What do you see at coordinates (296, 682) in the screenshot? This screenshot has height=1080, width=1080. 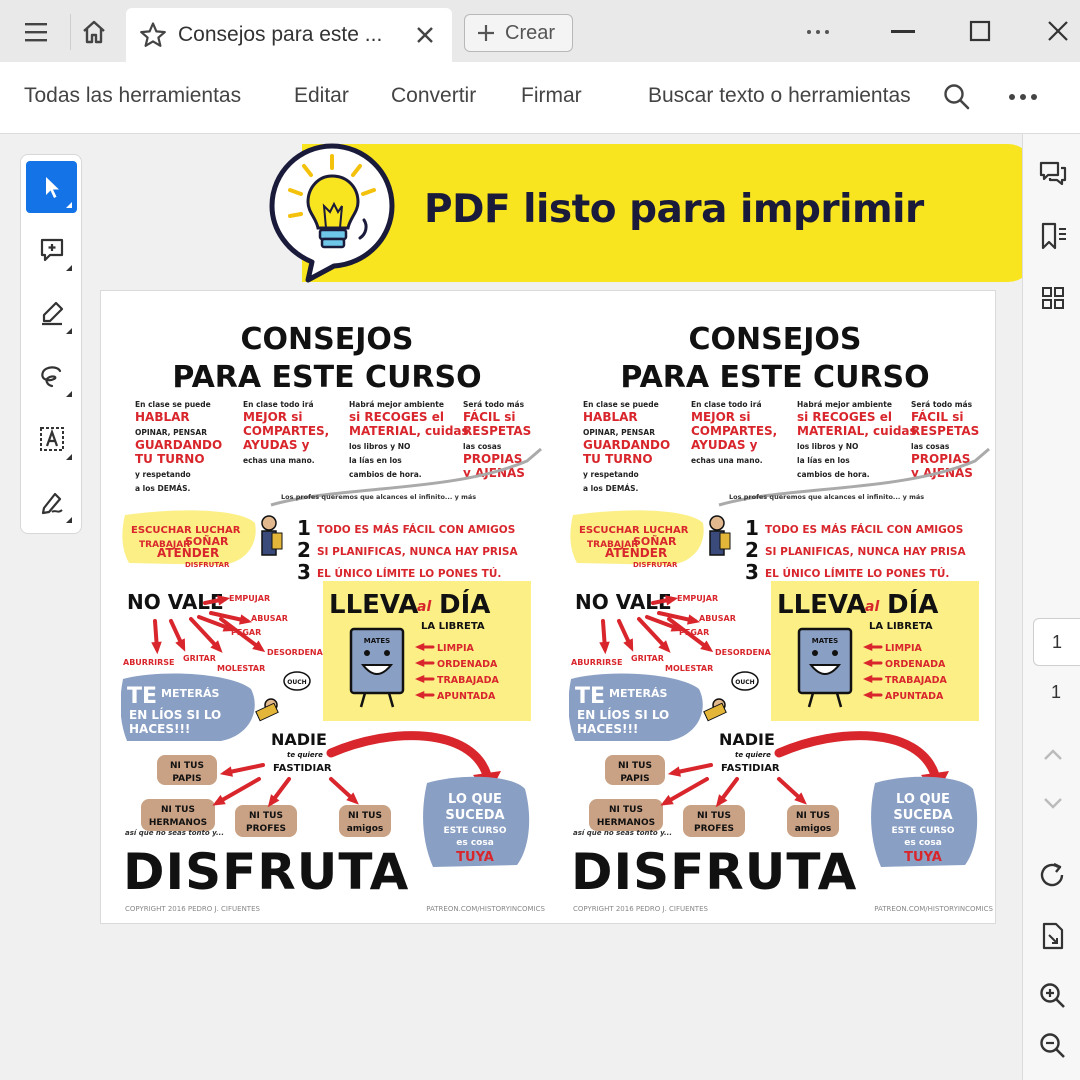 I see `ouch-text: OUCH` at bounding box center [296, 682].